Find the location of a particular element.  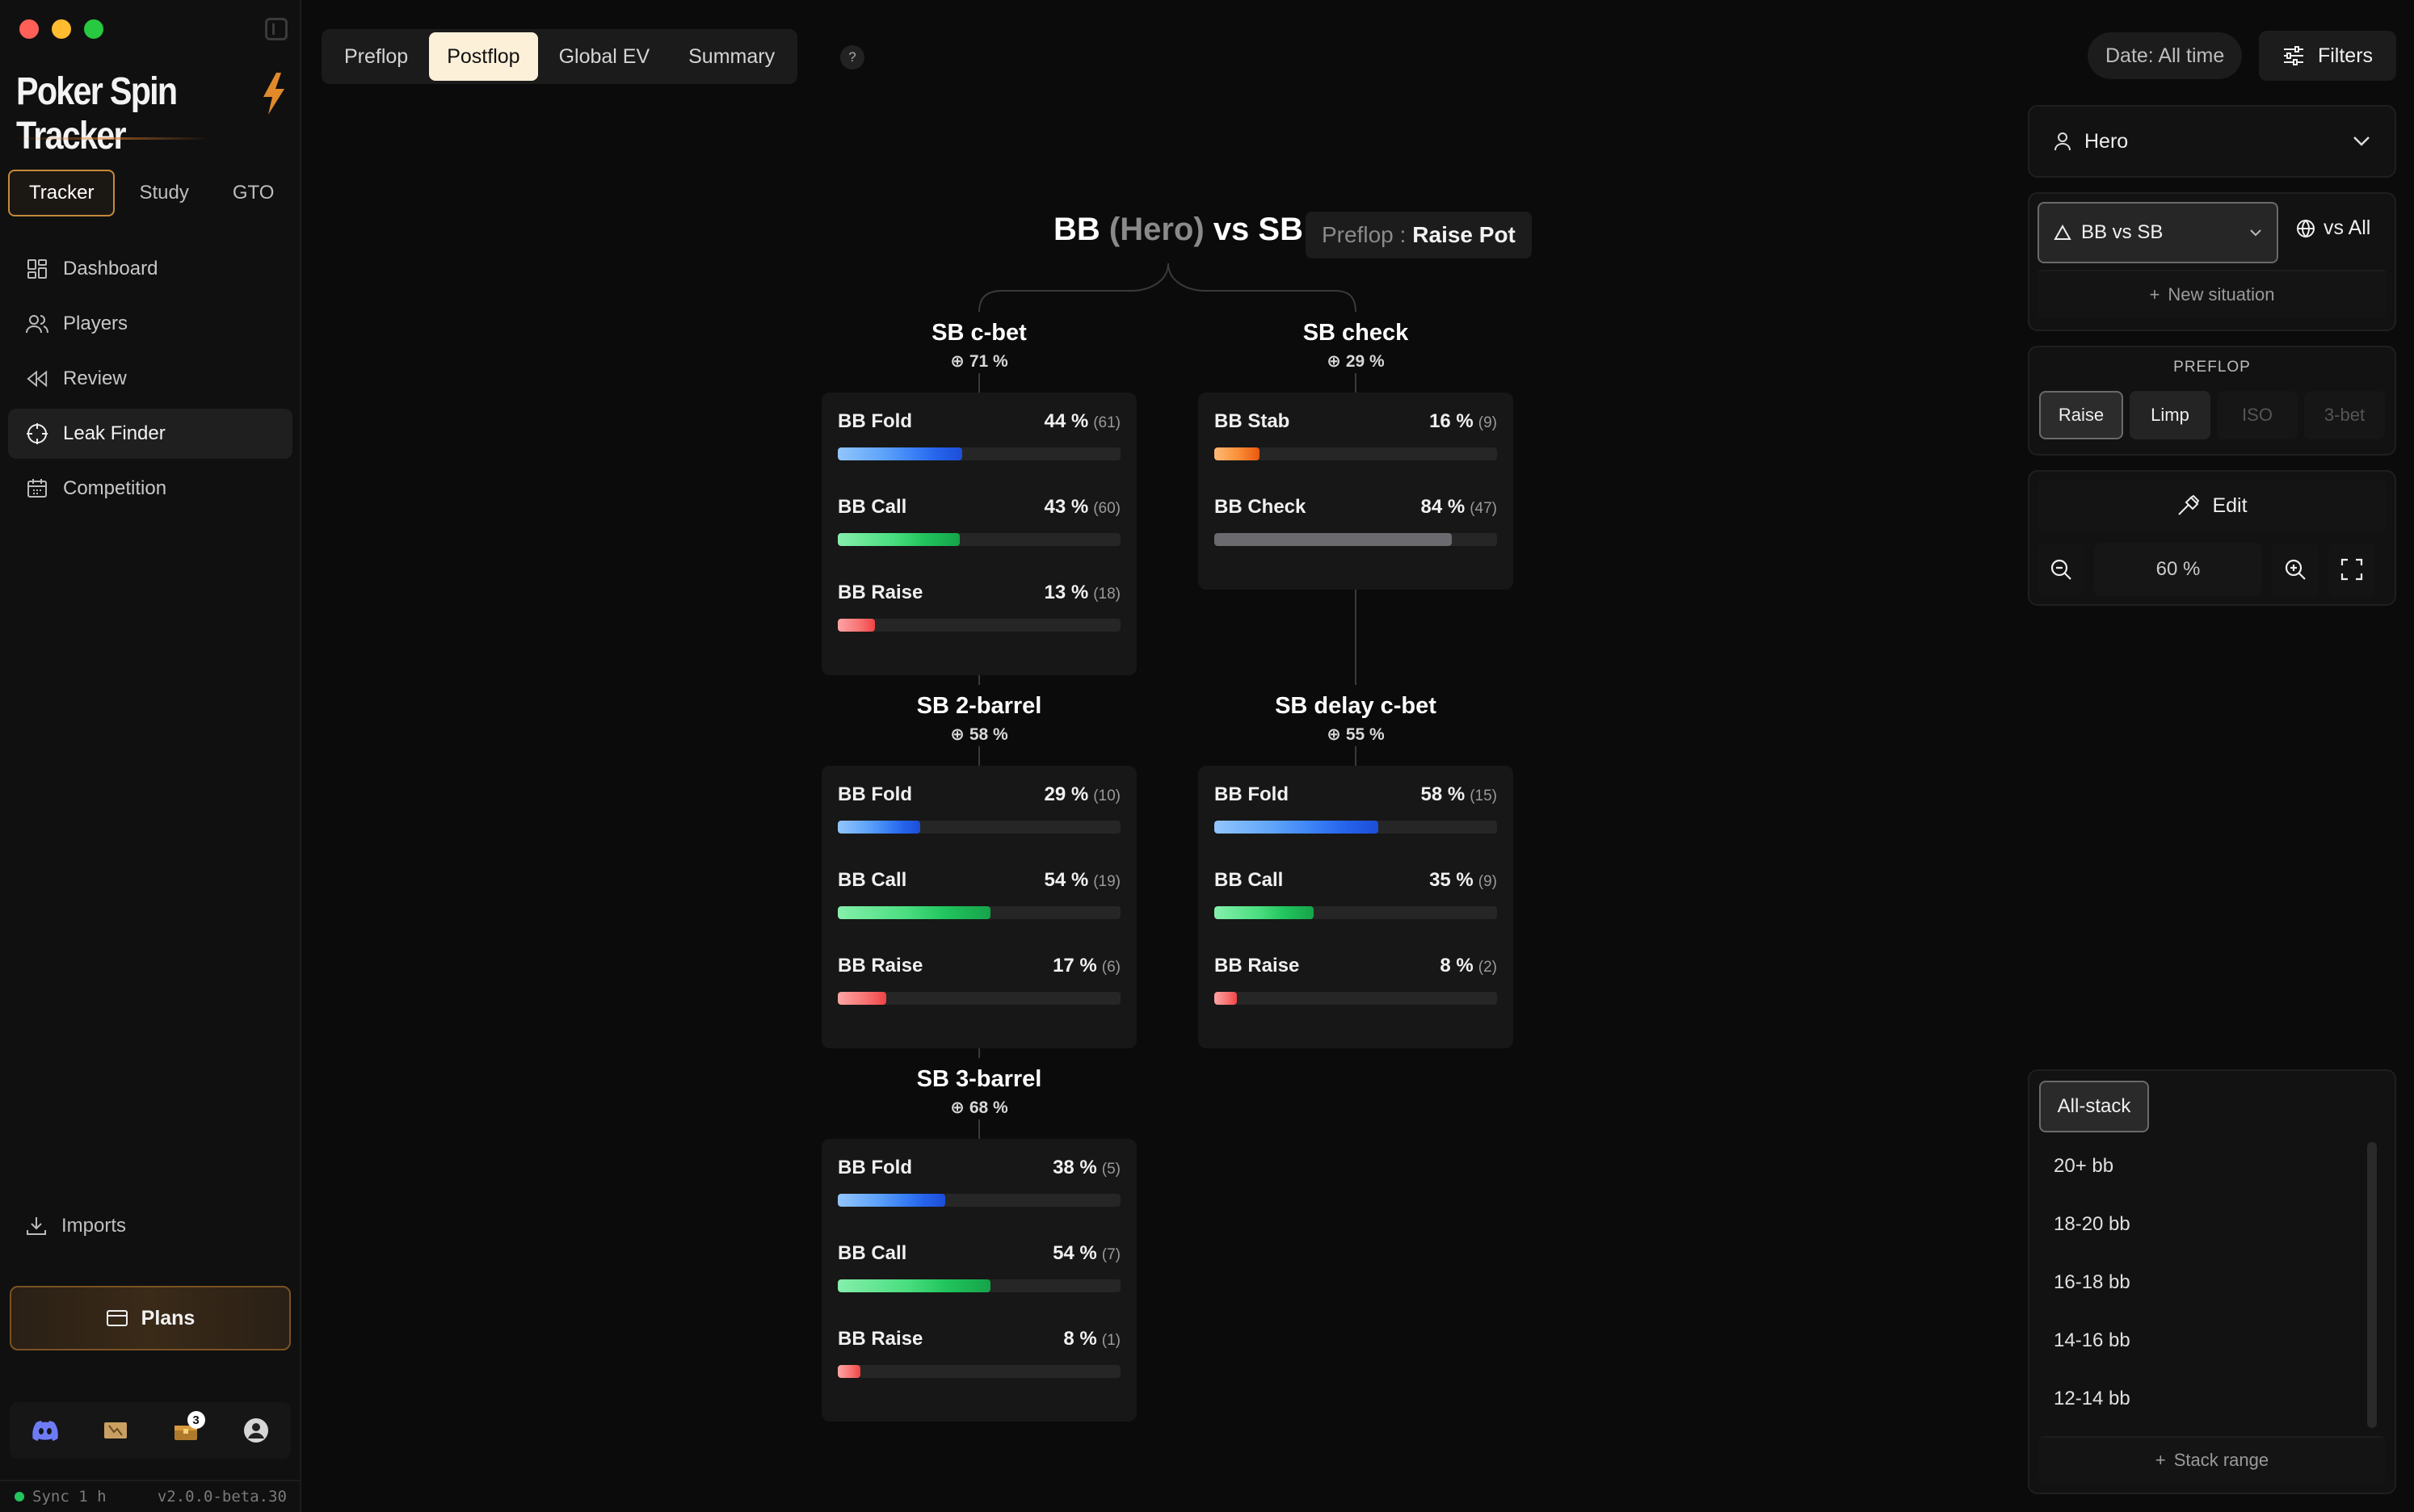

response-row: BB Call 54 % (19) is located at coordinates (980, 912).